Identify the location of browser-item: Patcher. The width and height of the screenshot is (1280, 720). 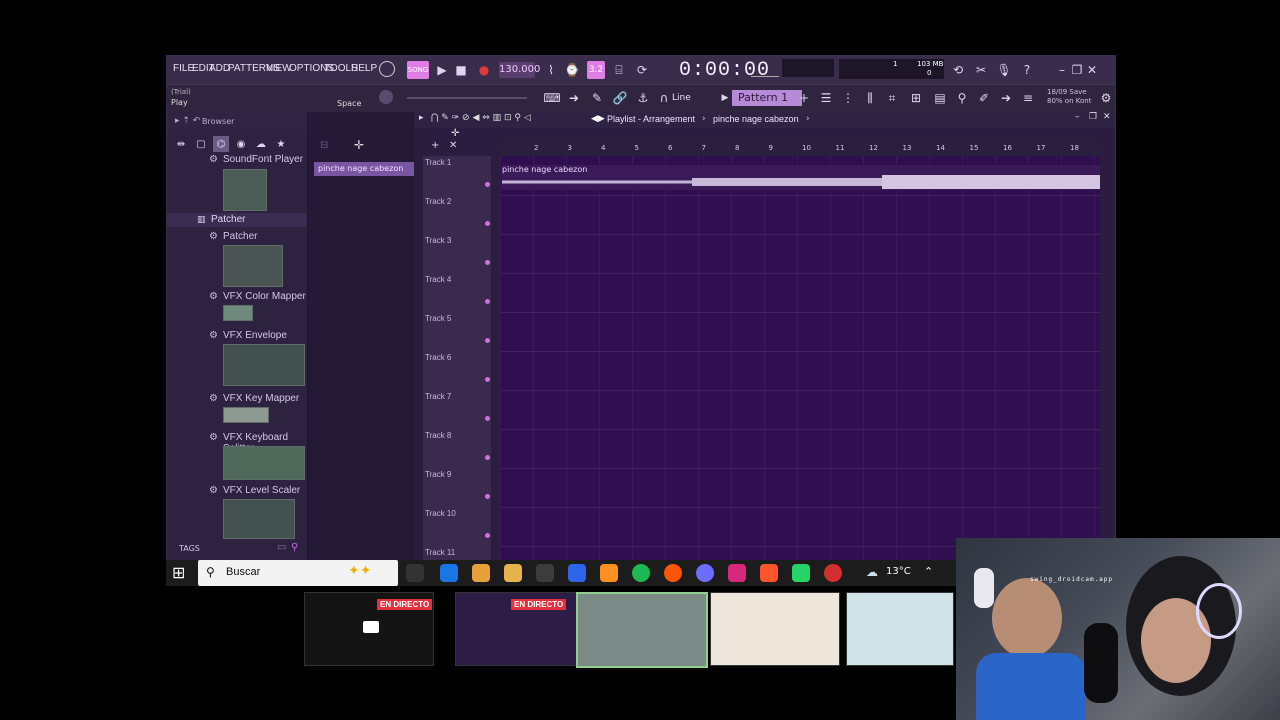
(240, 236).